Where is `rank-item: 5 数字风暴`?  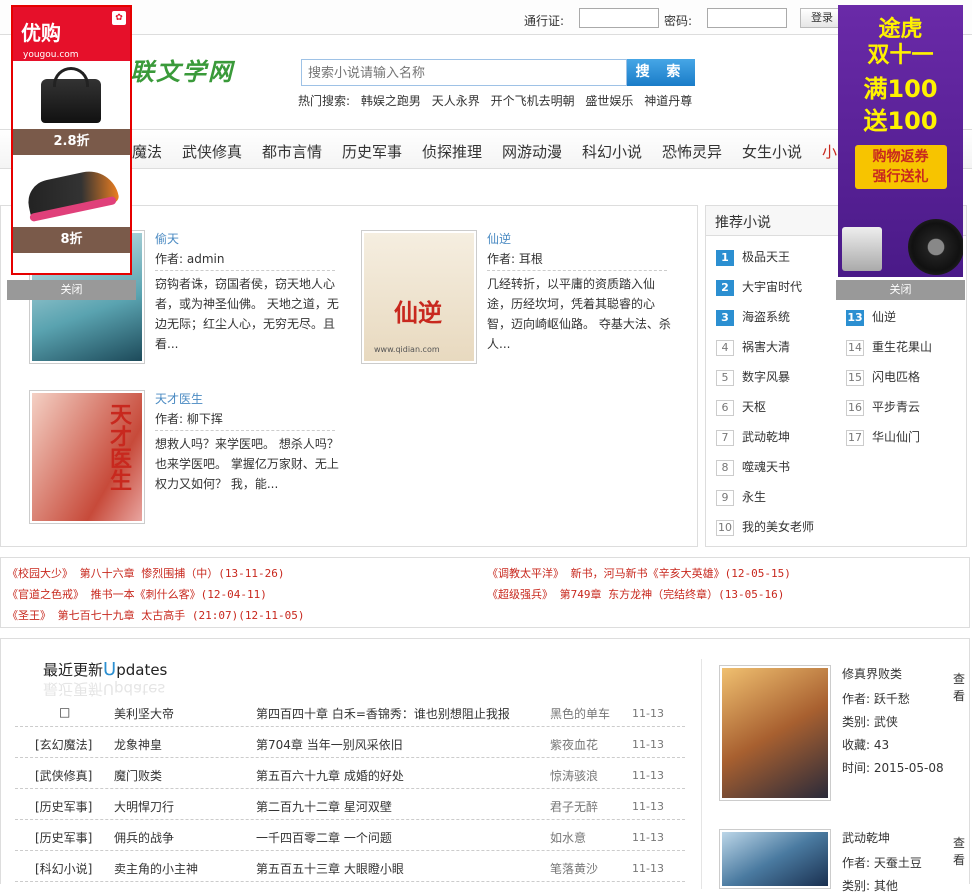
rank-item: 5 数字风暴 is located at coordinates (753, 377).